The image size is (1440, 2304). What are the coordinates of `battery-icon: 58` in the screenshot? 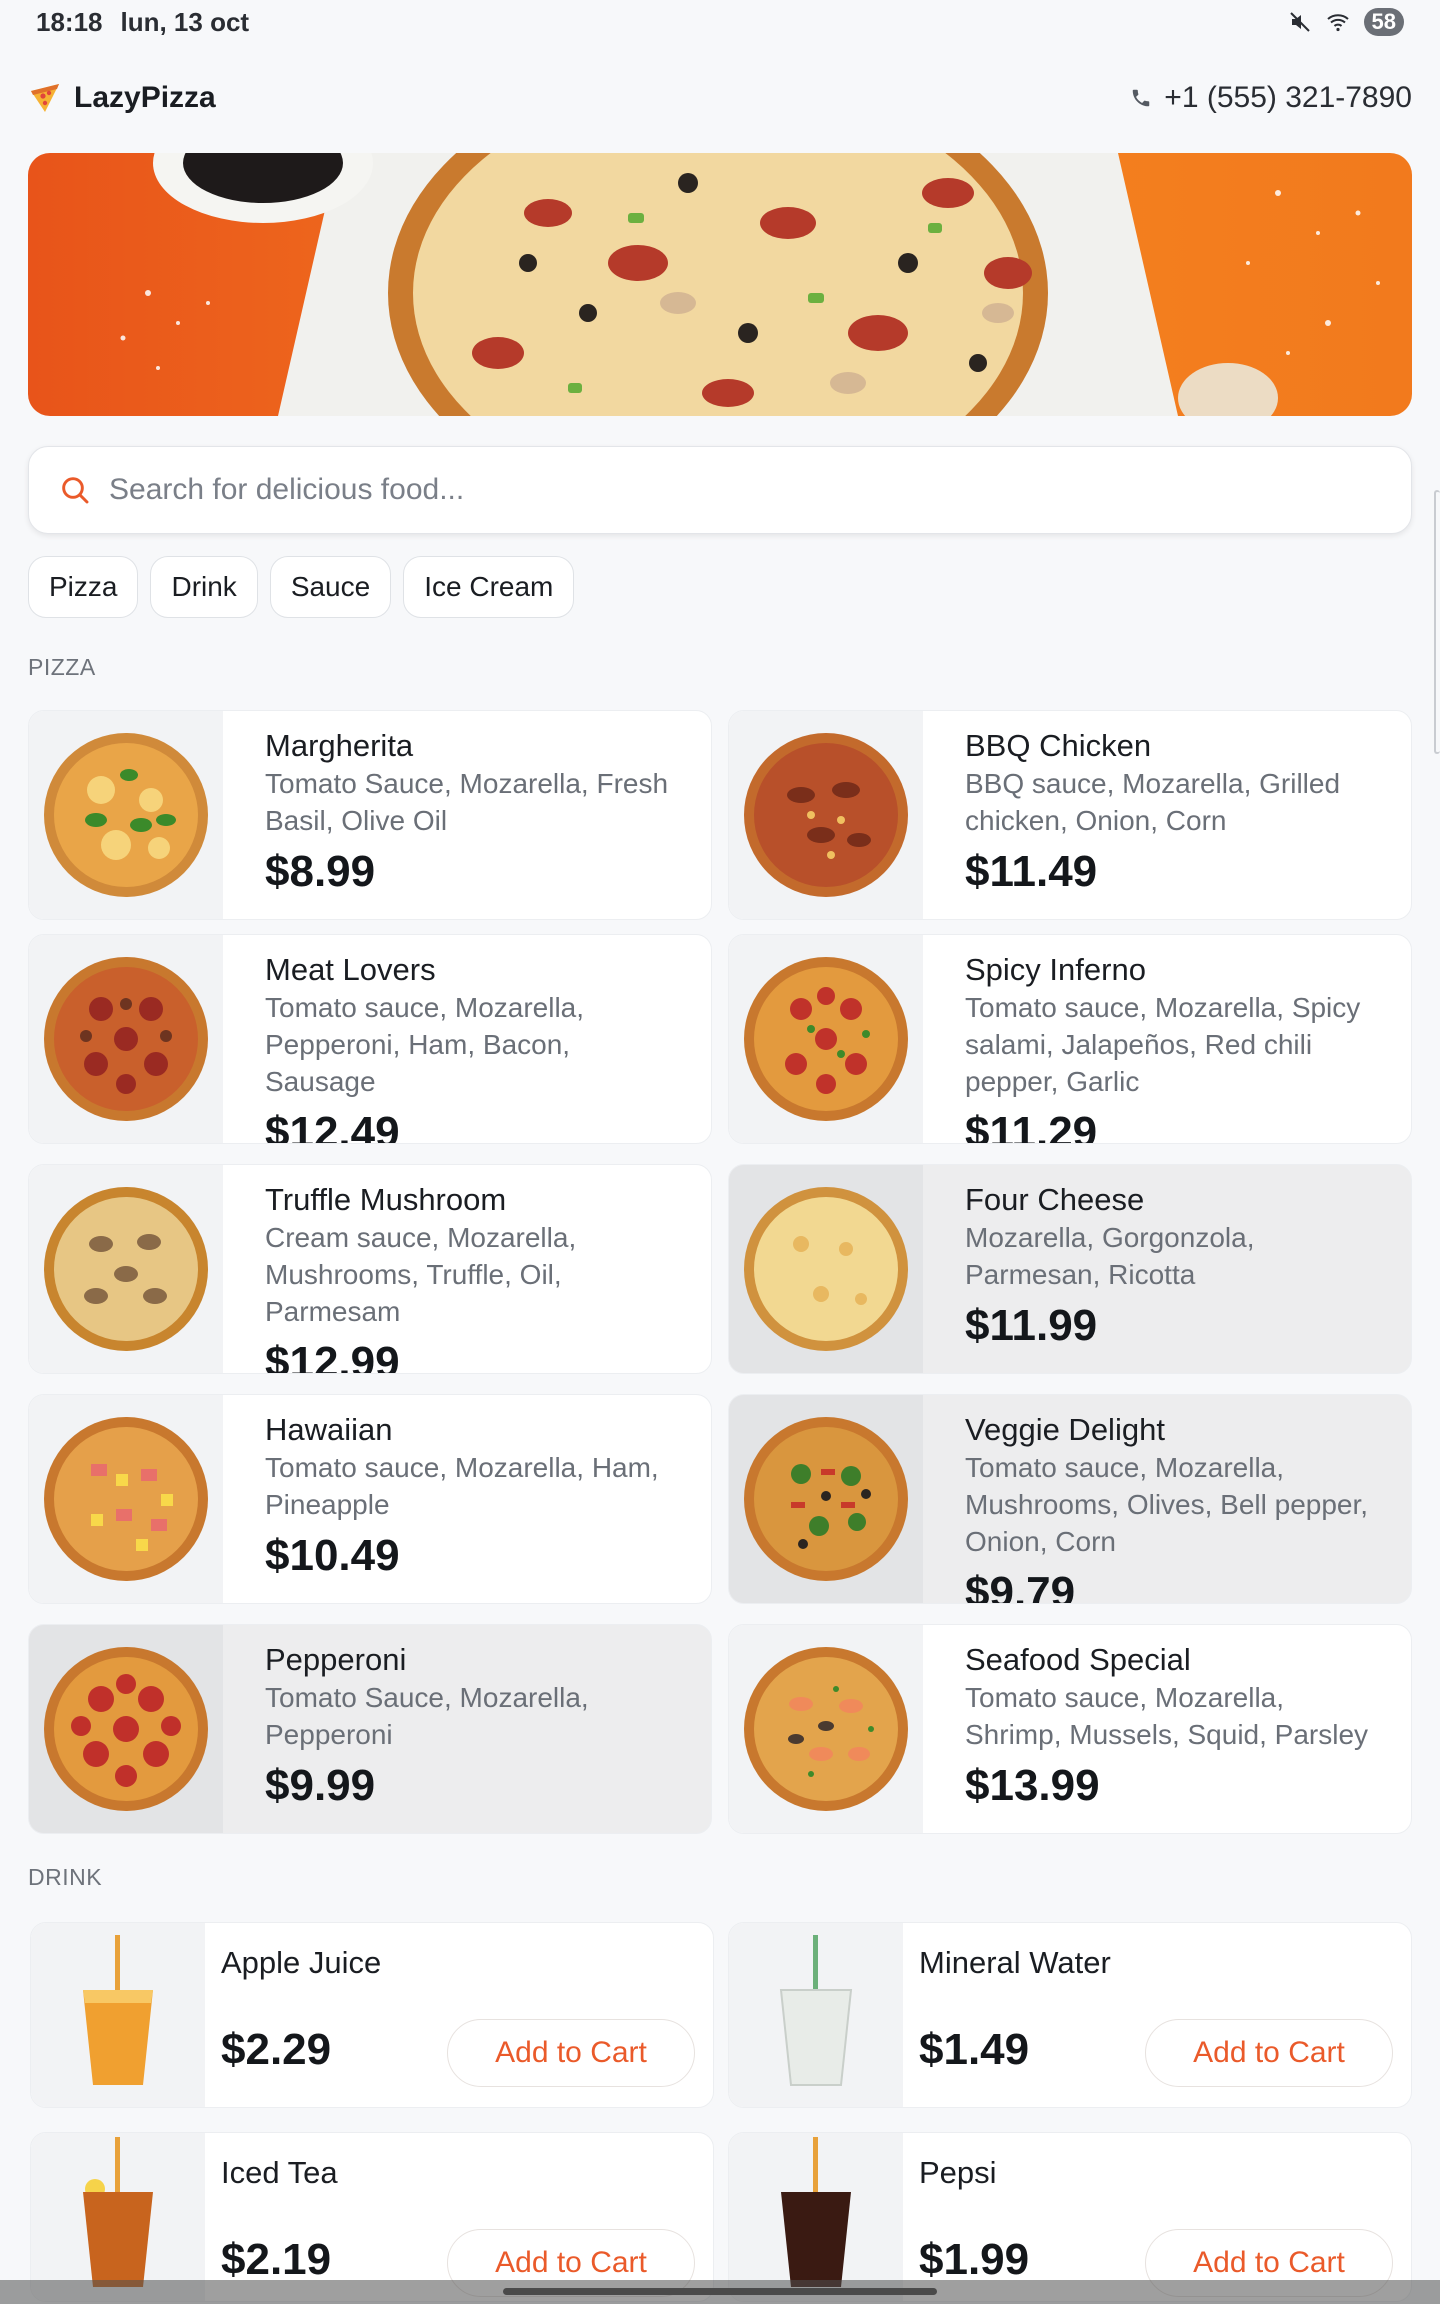 It's located at (1383, 22).